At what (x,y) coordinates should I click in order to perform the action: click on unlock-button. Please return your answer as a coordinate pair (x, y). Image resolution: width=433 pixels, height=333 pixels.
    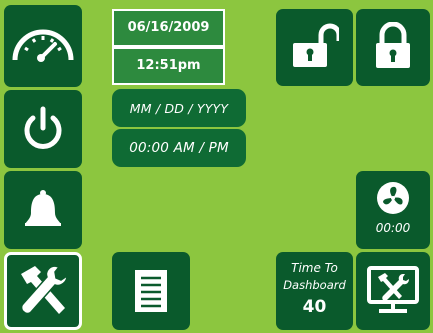
    Looking at the image, I should click on (314, 47).